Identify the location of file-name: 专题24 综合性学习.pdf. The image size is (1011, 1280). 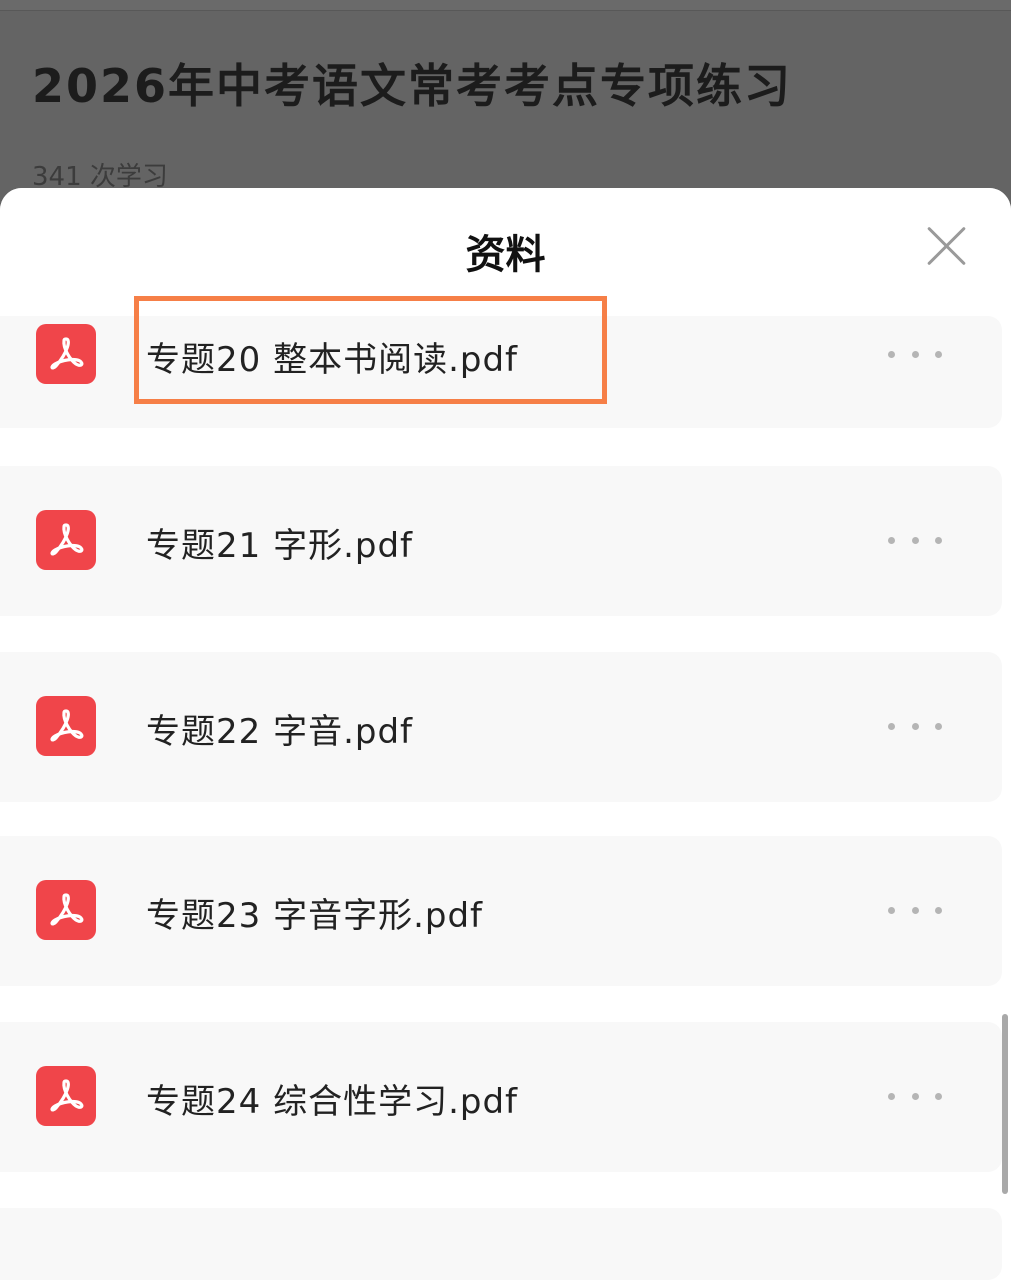
(332, 1102).